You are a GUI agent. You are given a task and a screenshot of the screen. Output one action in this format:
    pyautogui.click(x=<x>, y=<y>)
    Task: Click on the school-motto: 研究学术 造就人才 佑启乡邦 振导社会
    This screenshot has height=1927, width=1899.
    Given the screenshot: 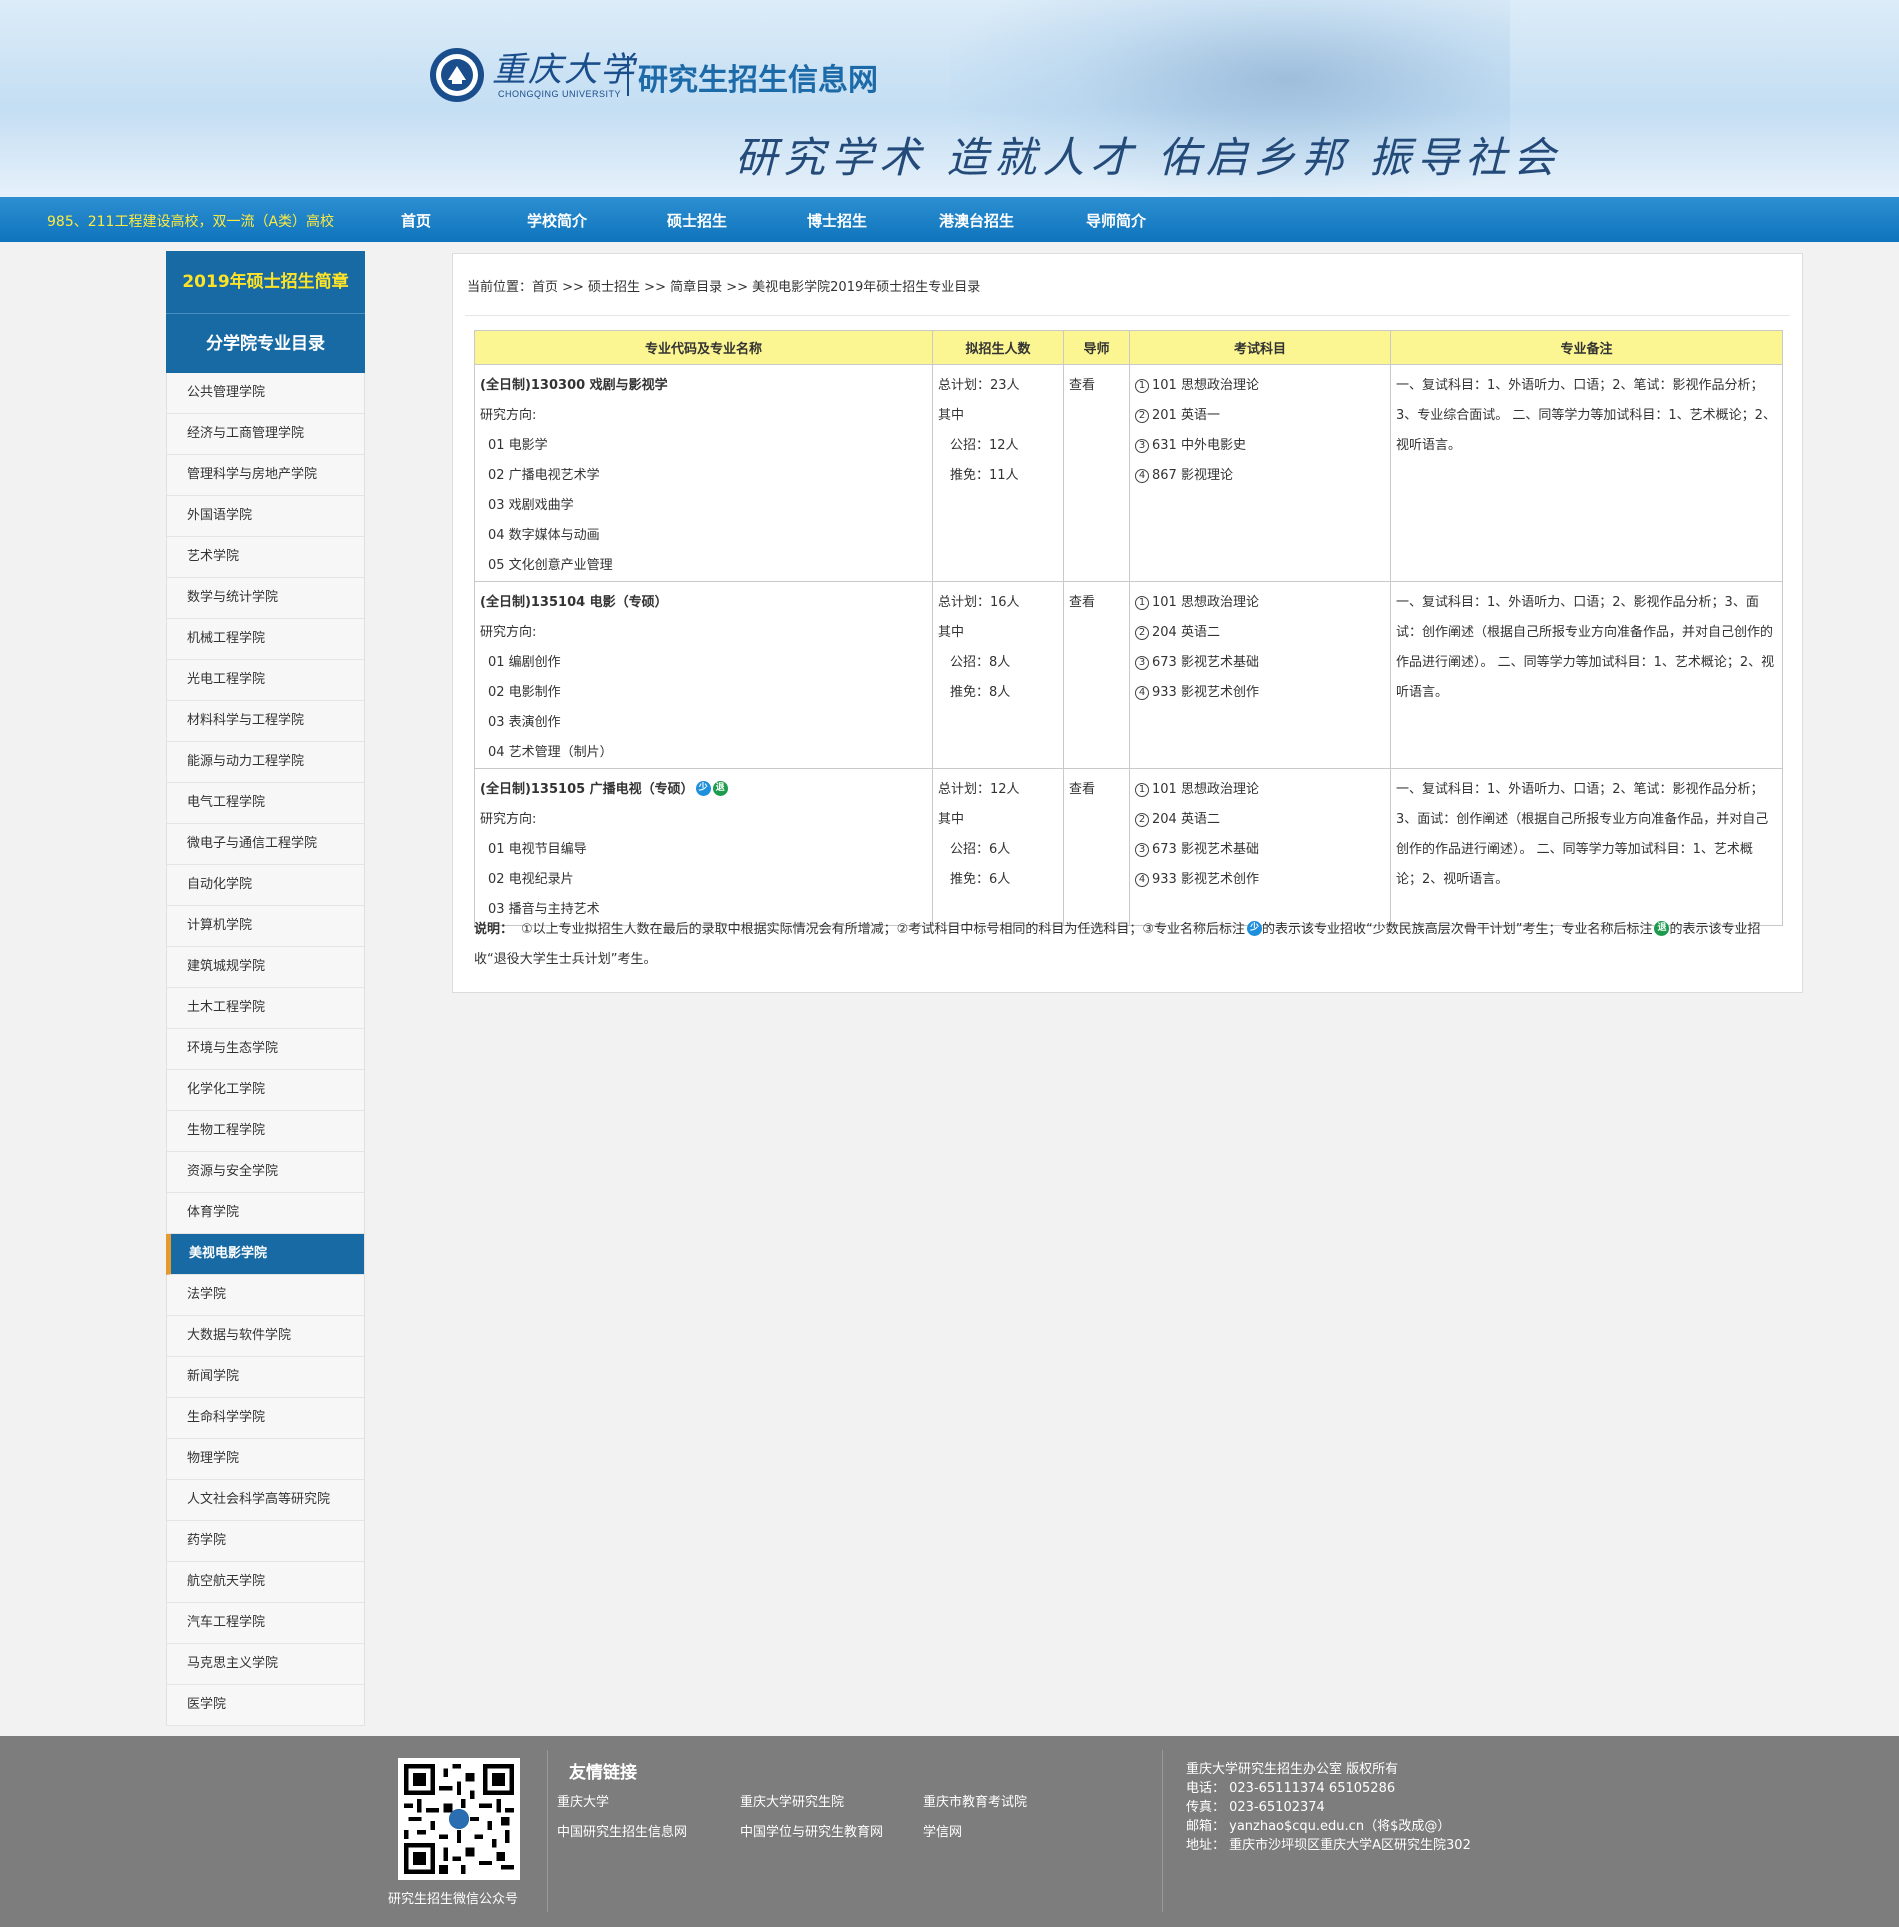 What is the action you would take?
    pyautogui.click(x=1148, y=157)
    